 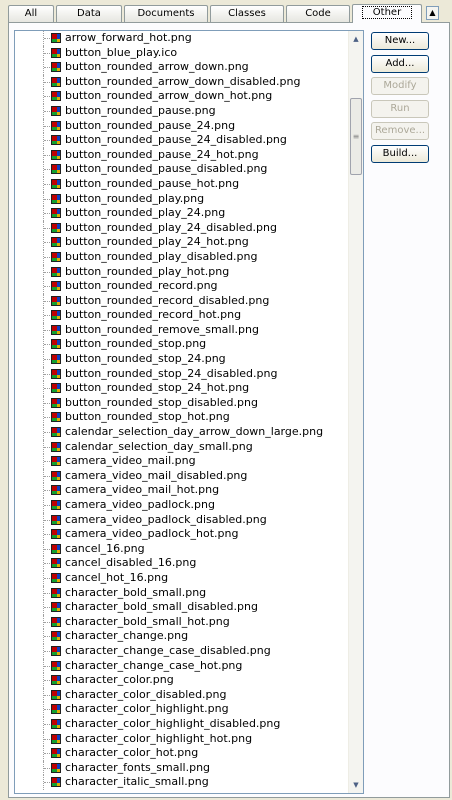 I want to click on list-item: button_rounded_play_disabled.png, so click(x=181, y=257).